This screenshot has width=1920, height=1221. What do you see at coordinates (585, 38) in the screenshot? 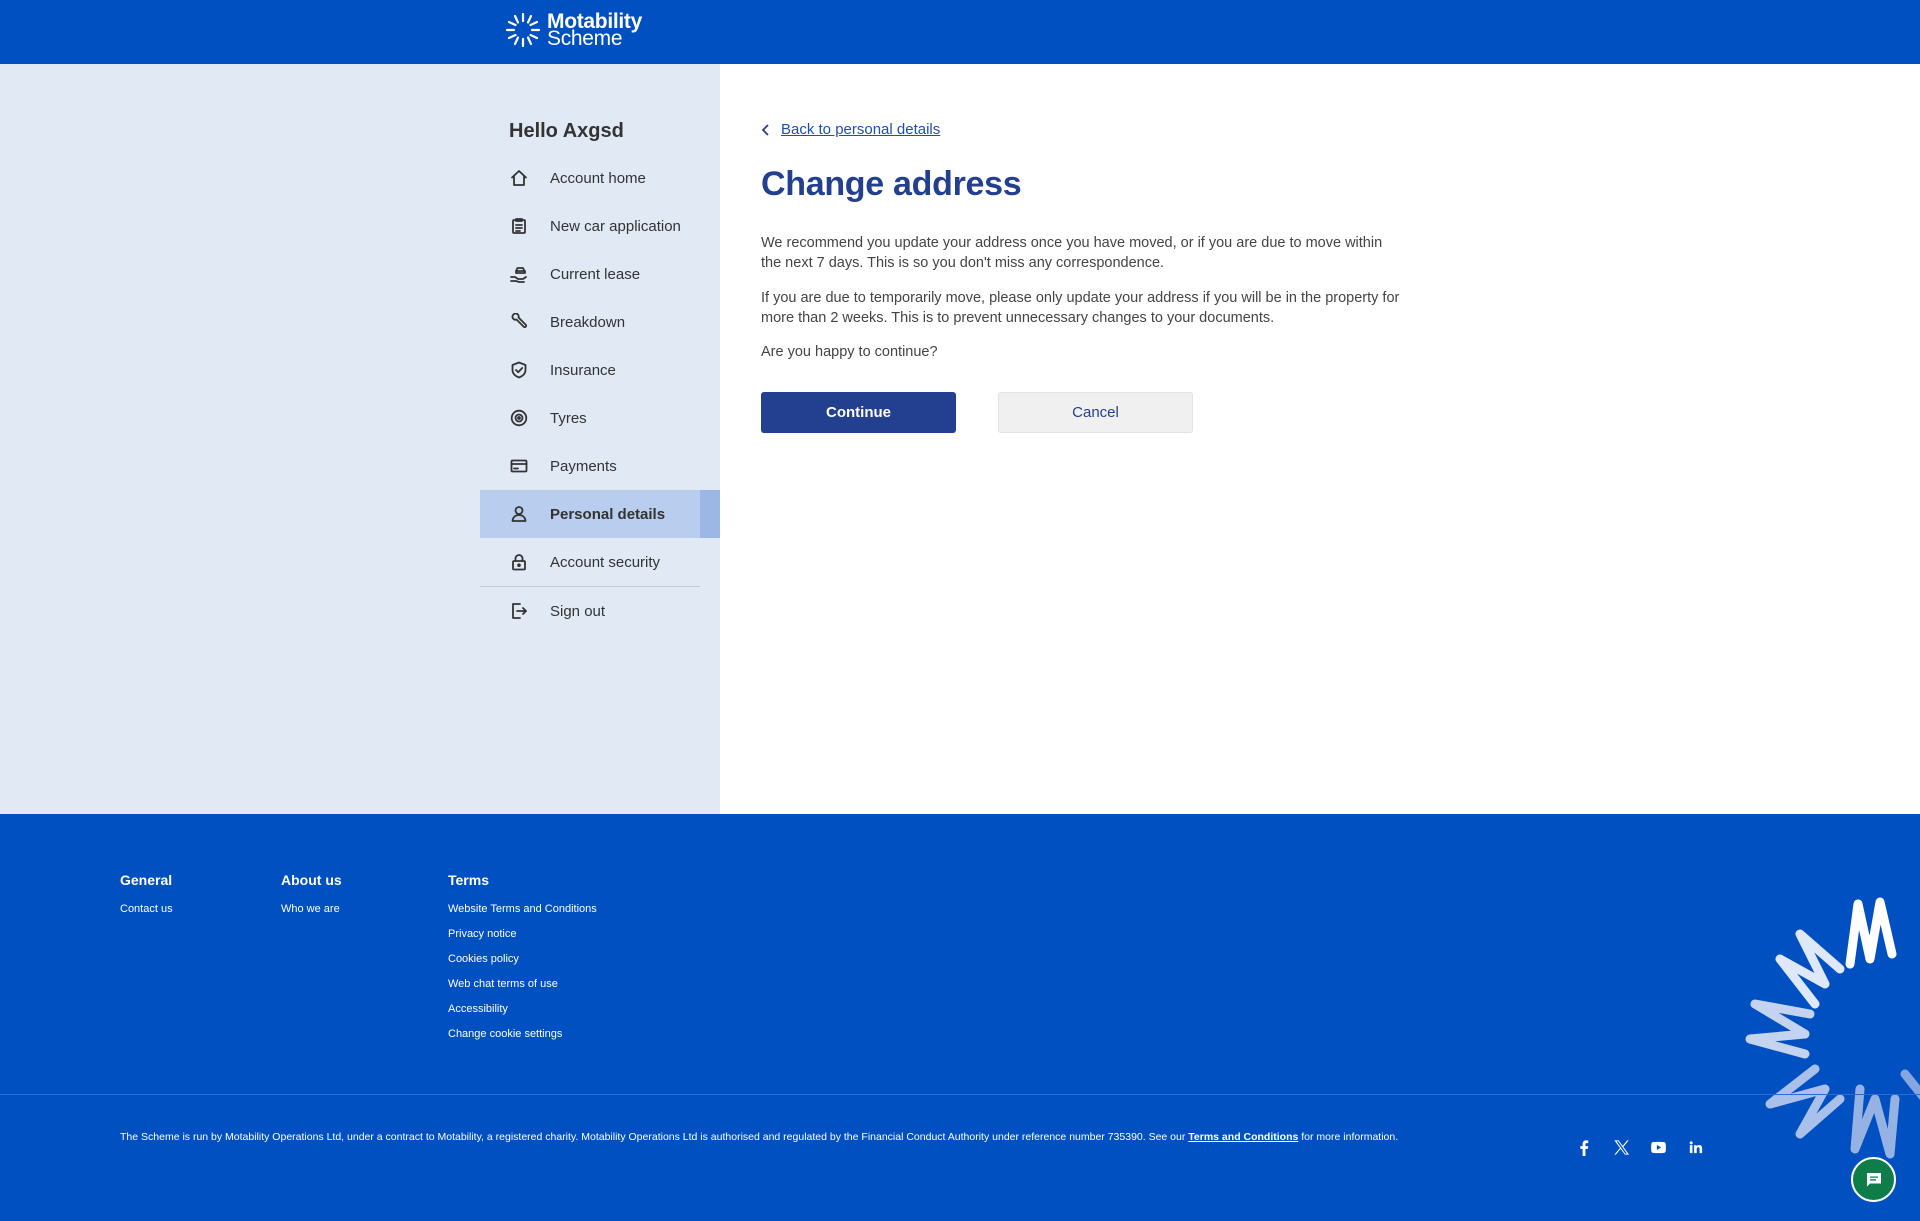
I see `logo-line-2: Scheme` at bounding box center [585, 38].